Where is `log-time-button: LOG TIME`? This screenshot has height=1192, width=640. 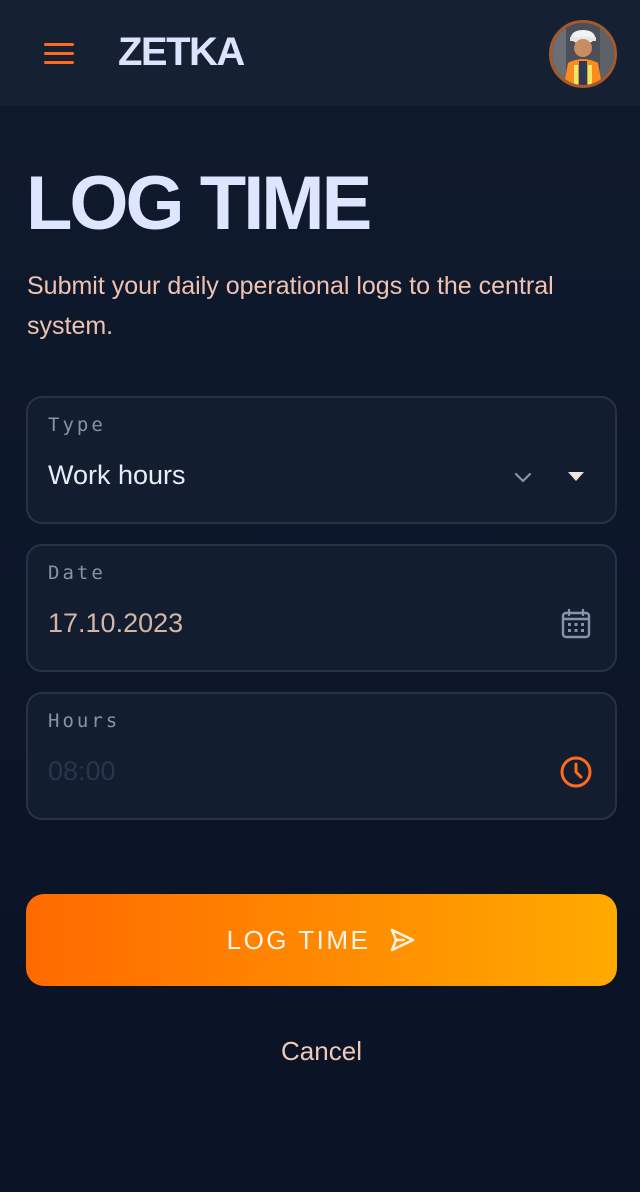 log-time-button: LOG TIME is located at coordinates (321, 940).